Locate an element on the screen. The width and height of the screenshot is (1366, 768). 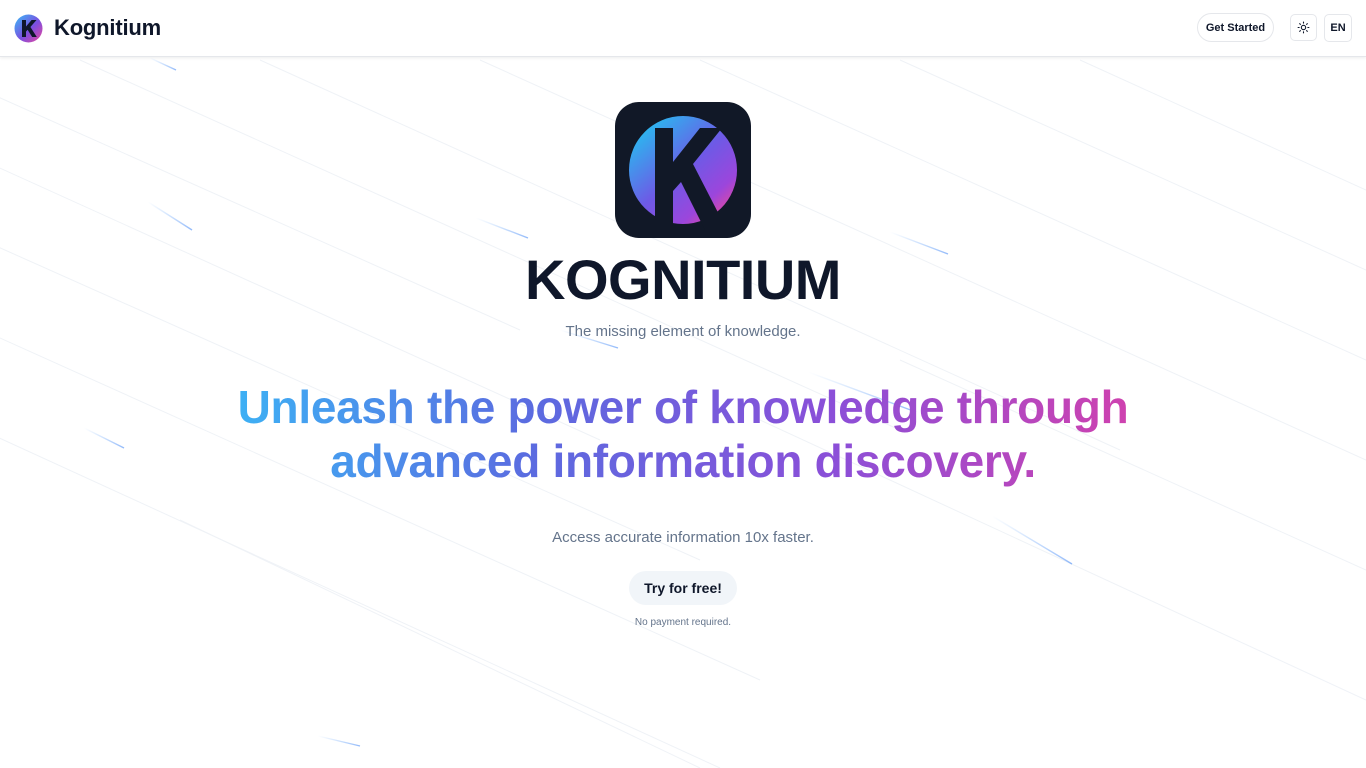
sun-icon is located at coordinates (1303, 27).